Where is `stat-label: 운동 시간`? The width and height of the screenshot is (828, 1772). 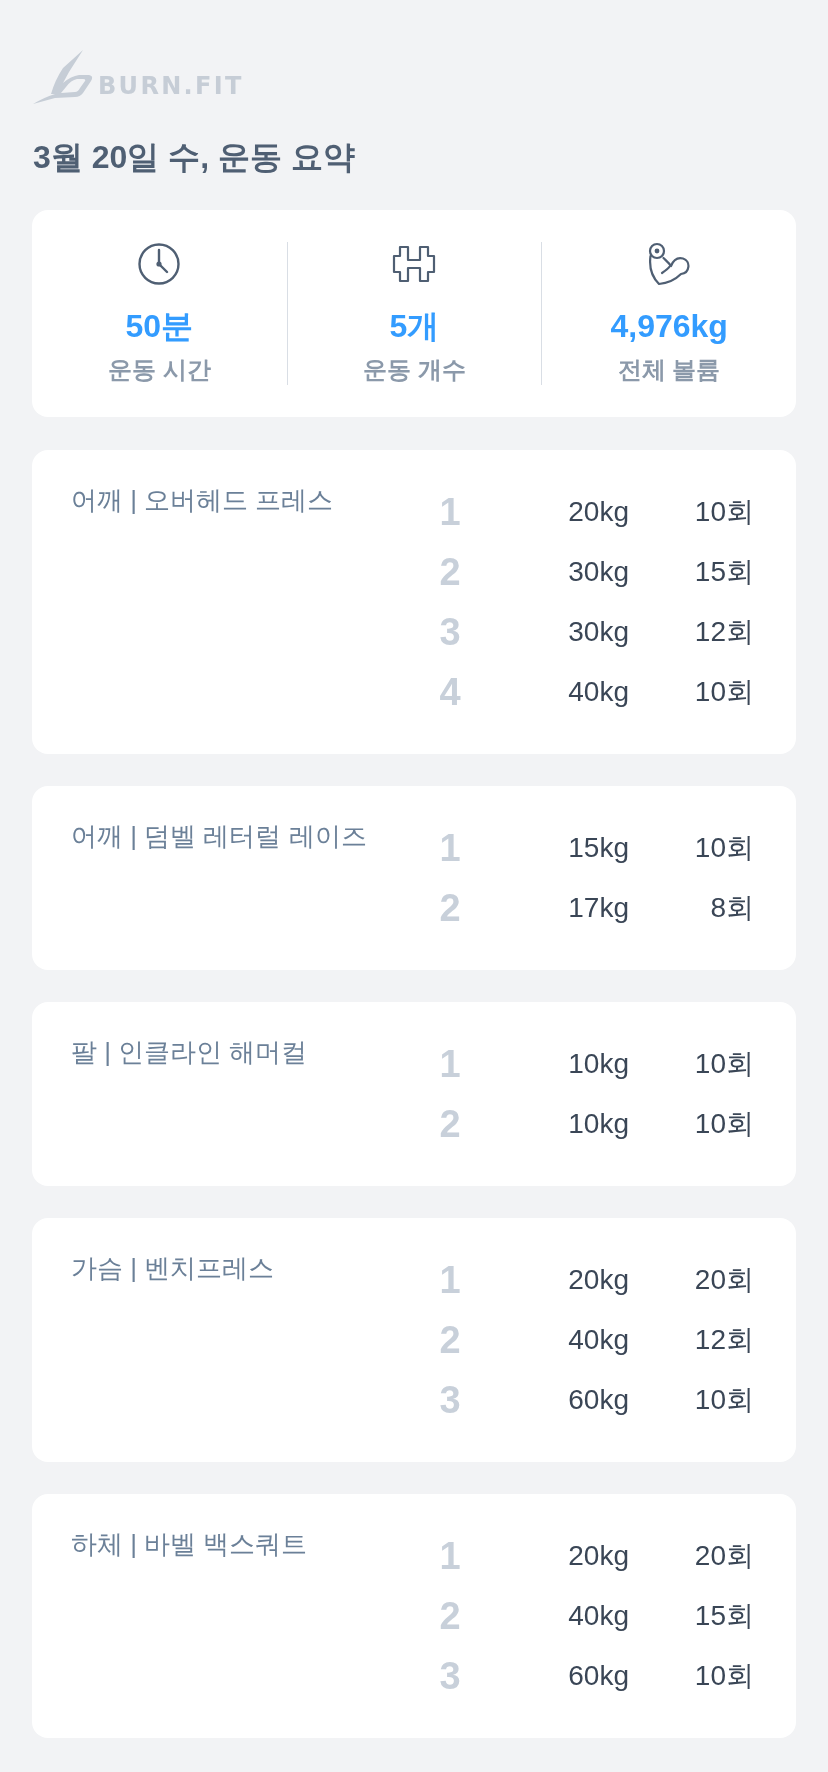
stat-label: 운동 시간 is located at coordinates (159, 370).